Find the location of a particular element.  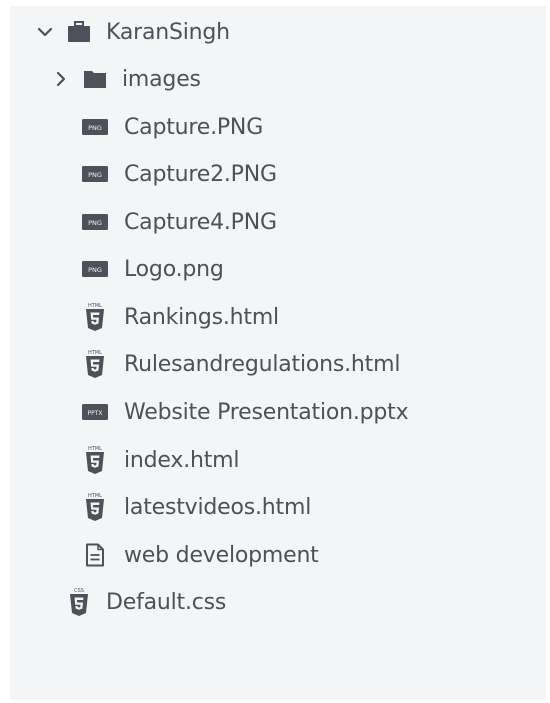

chevron-right-icon is located at coordinates (61, 79).